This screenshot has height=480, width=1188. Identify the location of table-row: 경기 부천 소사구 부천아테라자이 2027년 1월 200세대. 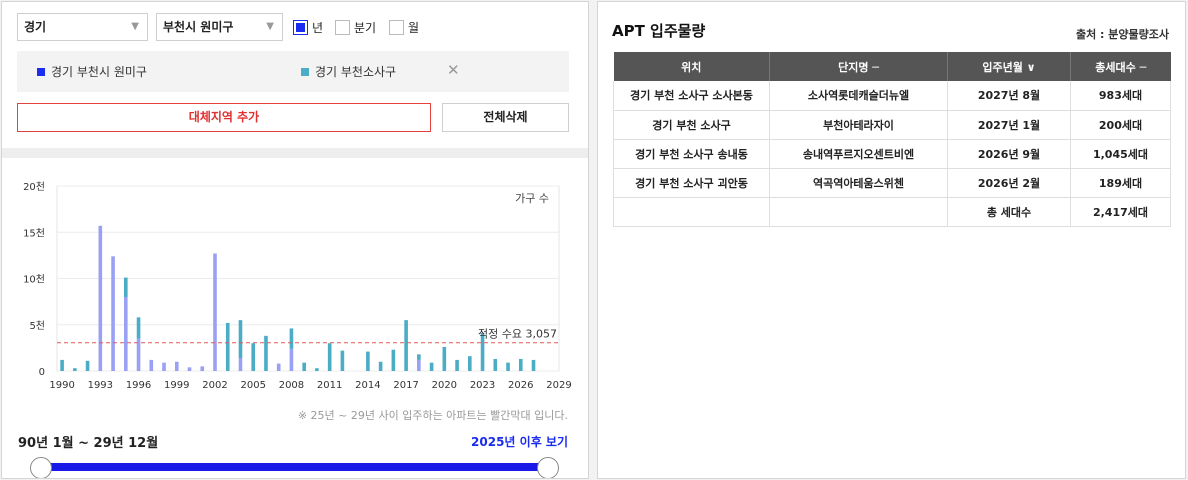
(892, 125).